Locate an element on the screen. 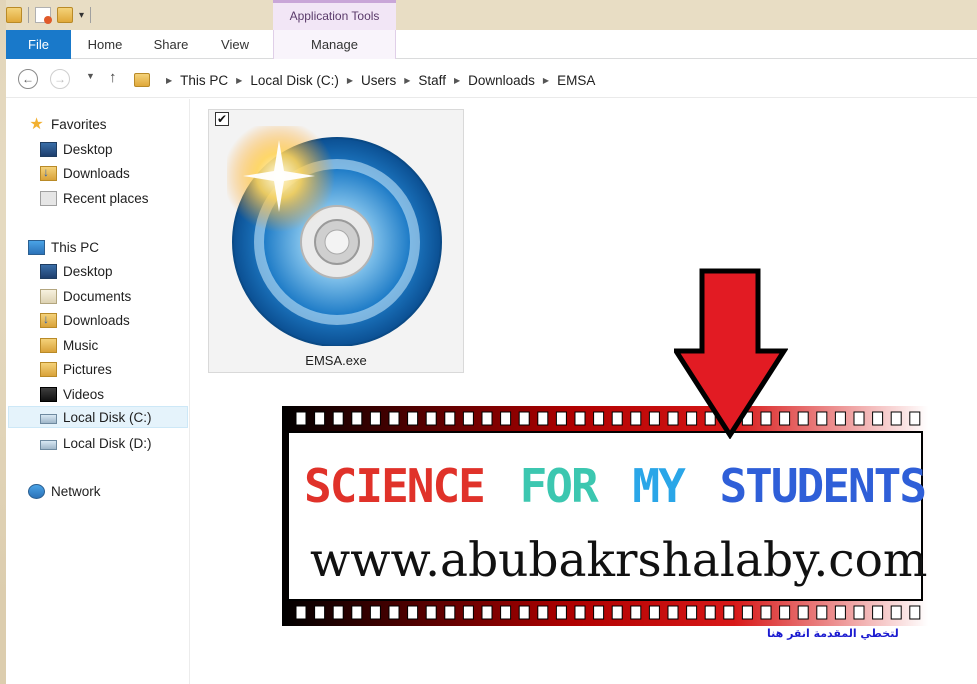  breadcrumb-users: Users is located at coordinates (378, 80).